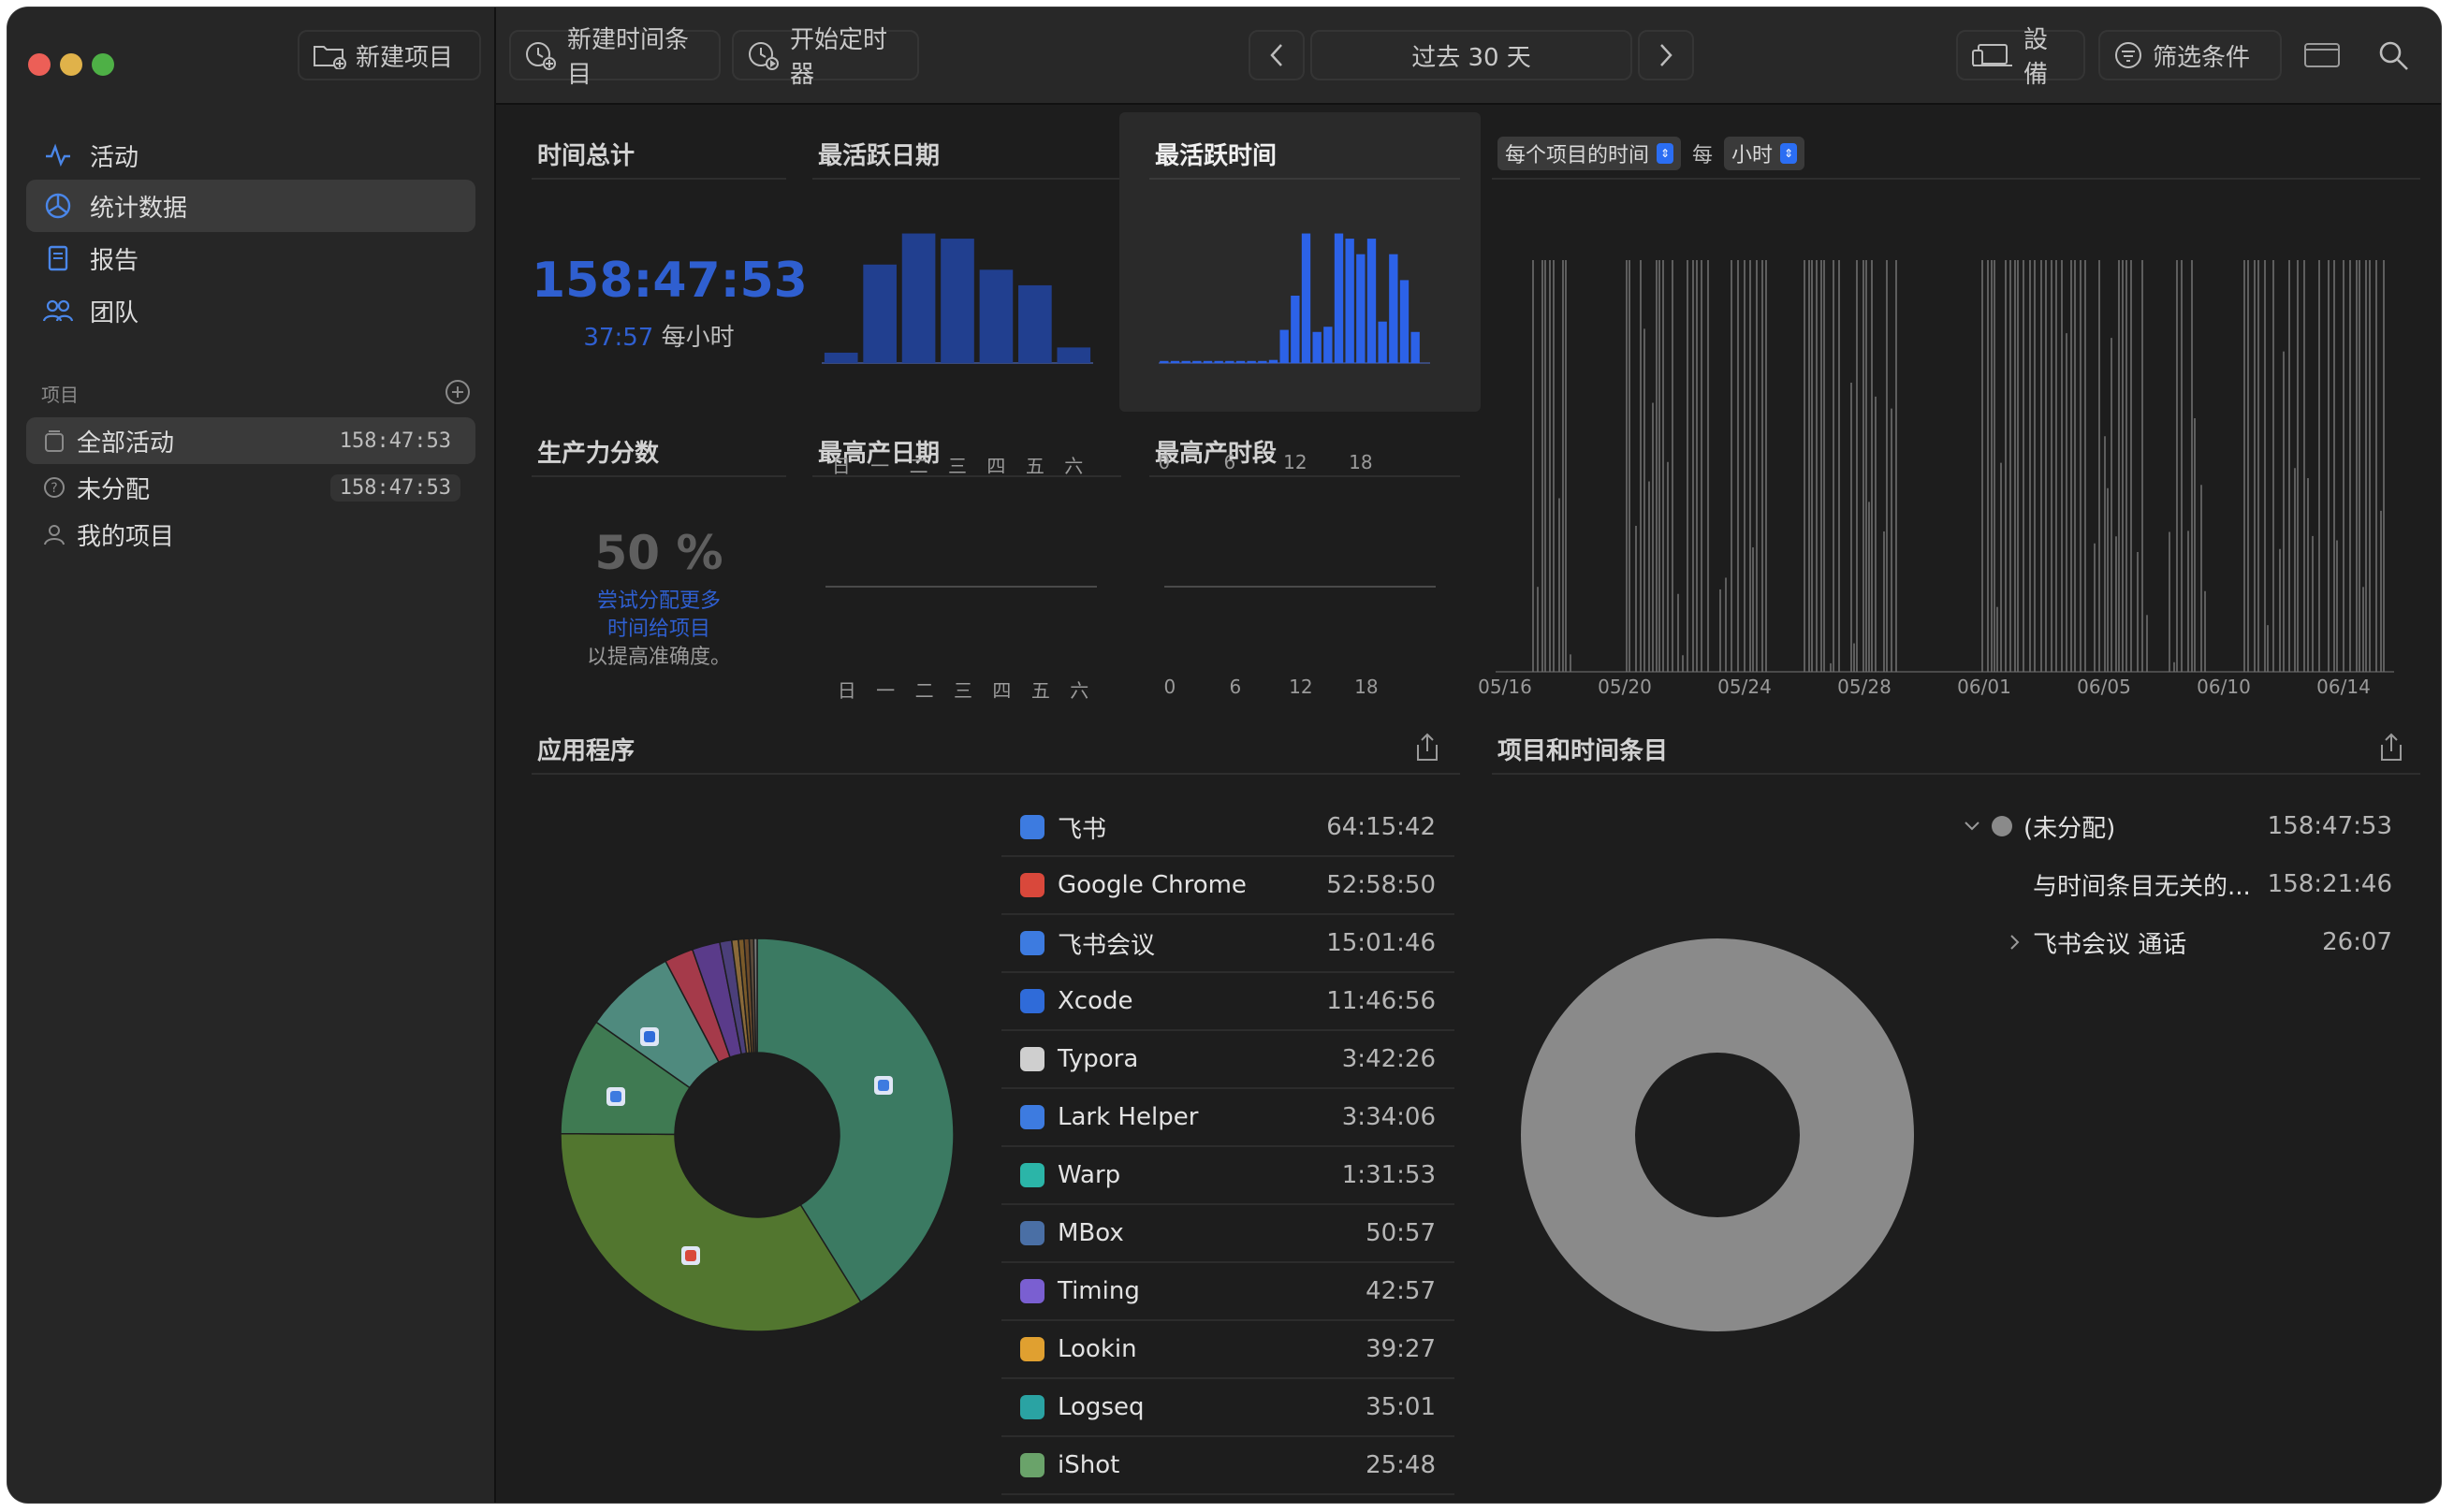  Describe the element at coordinates (250, 311) in the screenshot. I see `sidebar-item-team: 团队` at that location.